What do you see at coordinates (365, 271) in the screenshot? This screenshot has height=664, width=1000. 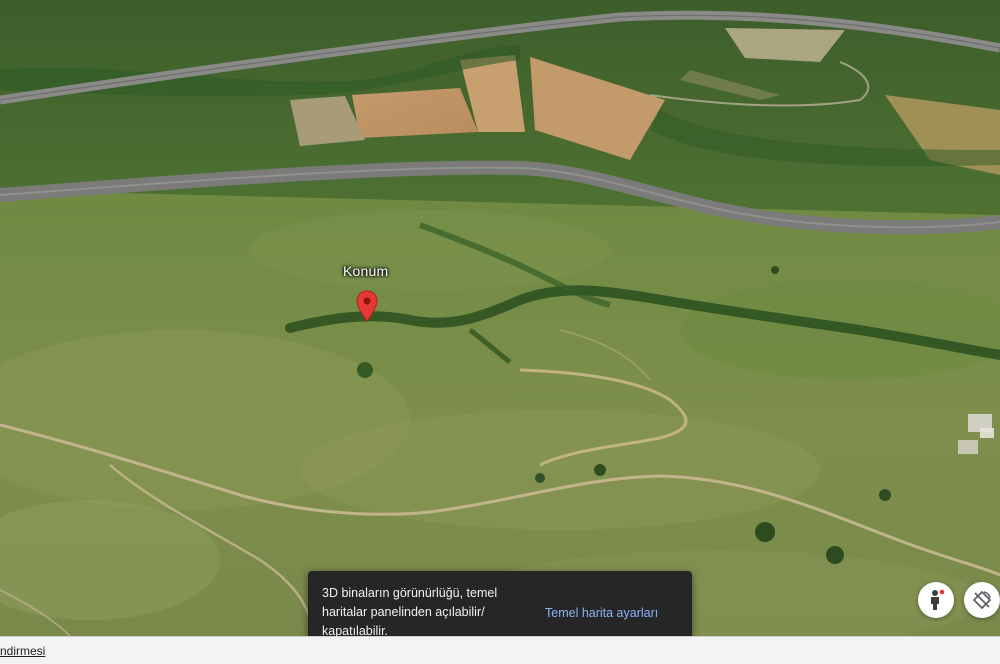 I see `place-label: Konum` at bounding box center [365, 271].